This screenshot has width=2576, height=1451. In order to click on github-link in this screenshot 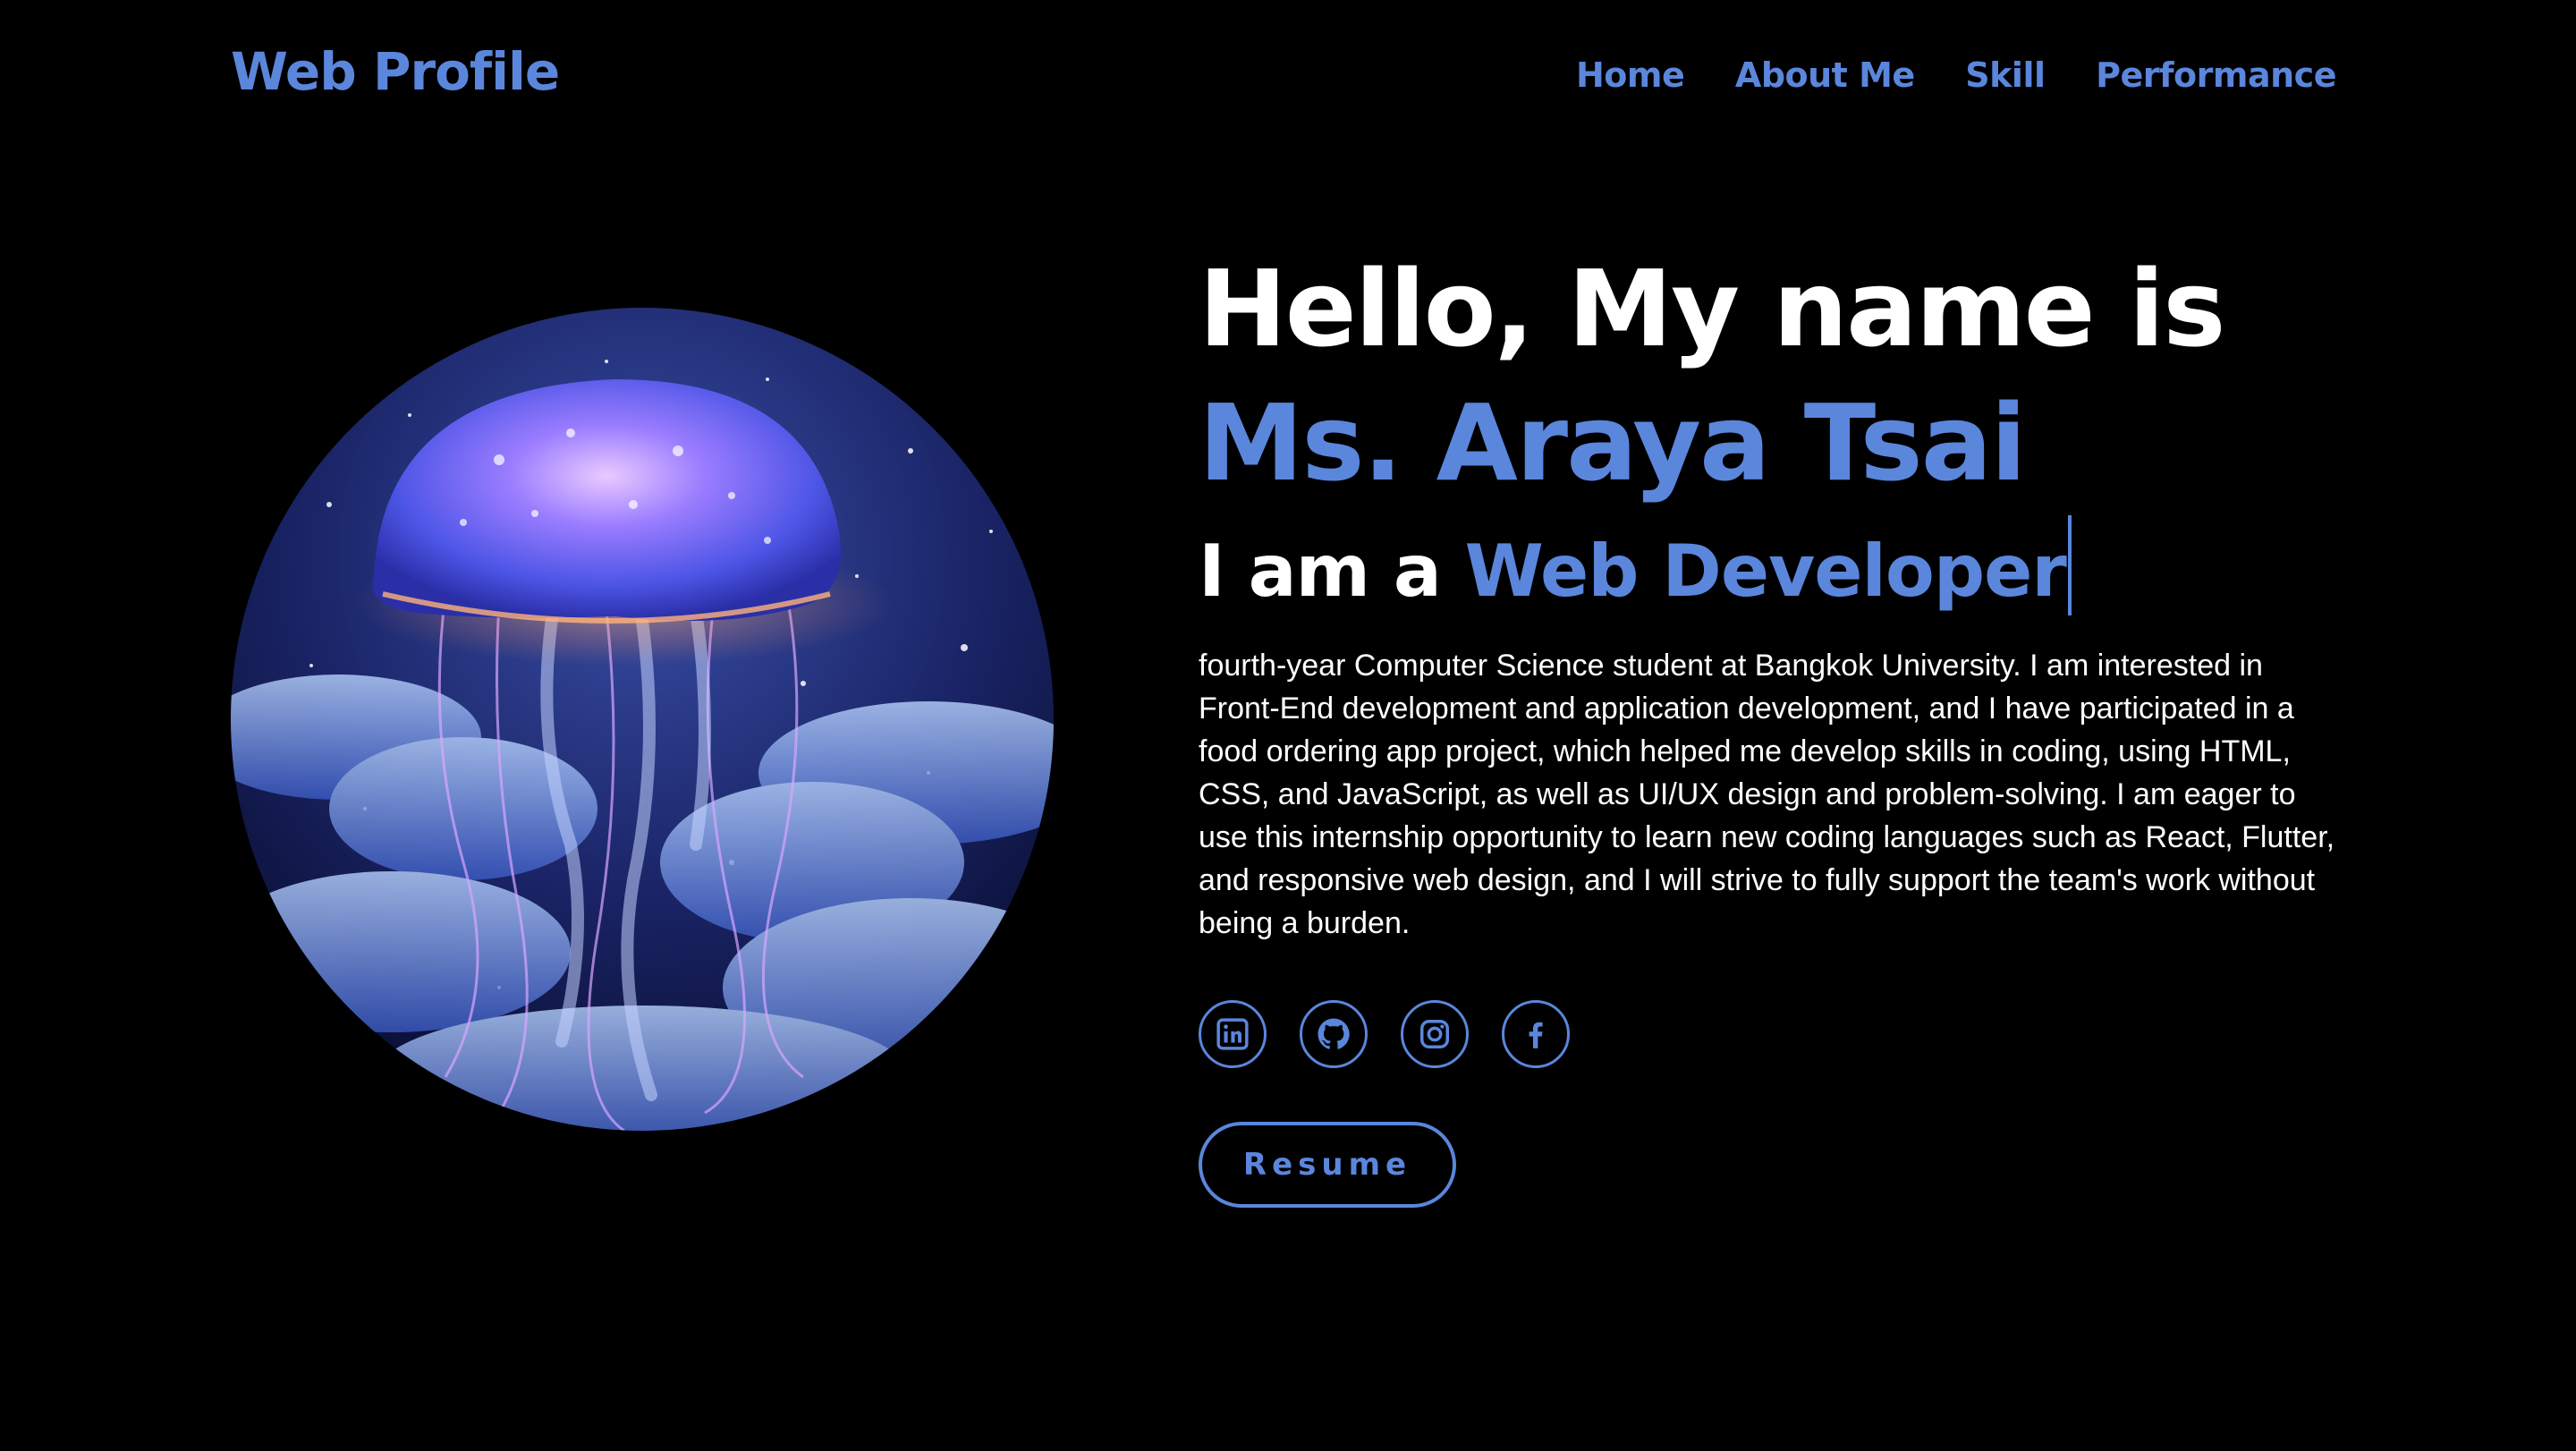, I will do `click(1334, 1034)`.